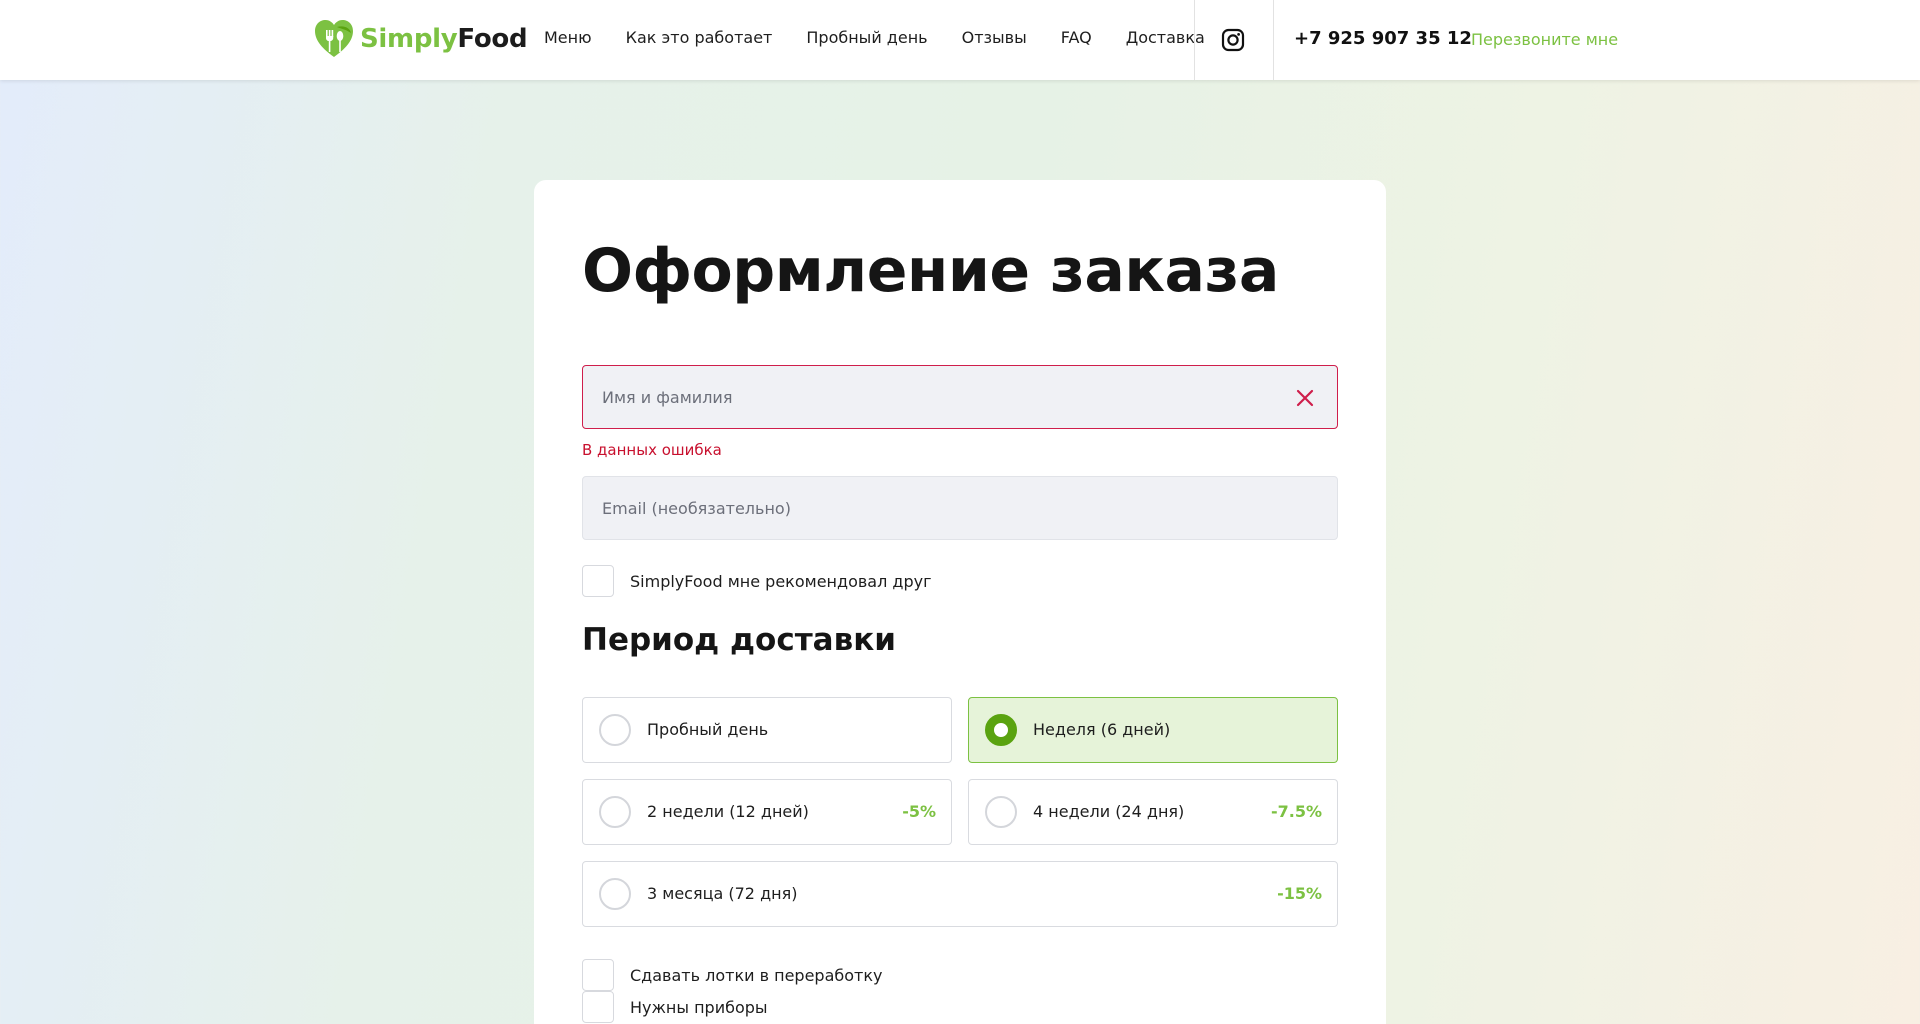 This screenshot has height=1024, width=1920. I want to click on name-error-message: В данных ошибка, so click(652, 450).